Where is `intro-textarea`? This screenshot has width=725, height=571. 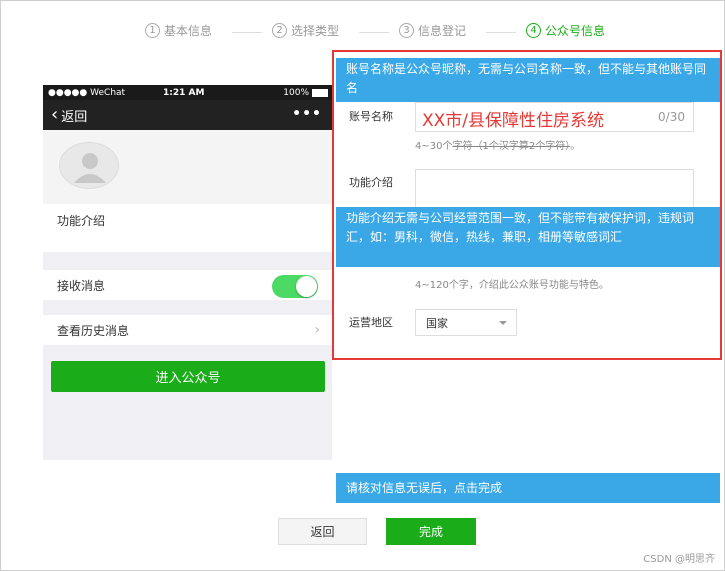 intro-textarea is located at coordinates (554, 189).